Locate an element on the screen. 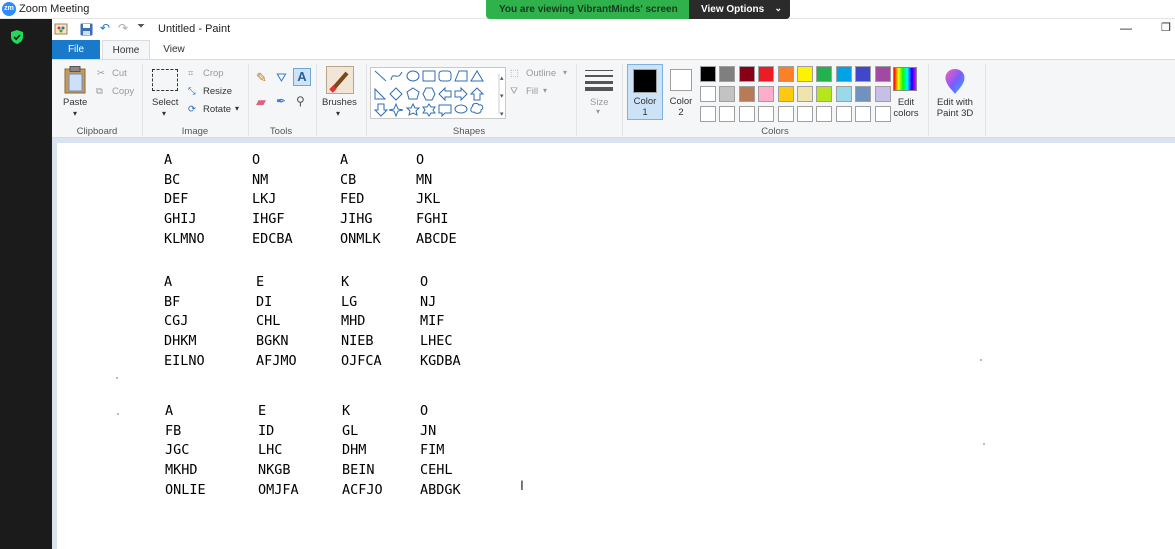 The height and width of the screenshot is (549, 1175). text-cursor-icon: I is located at coordinates (522, 485).